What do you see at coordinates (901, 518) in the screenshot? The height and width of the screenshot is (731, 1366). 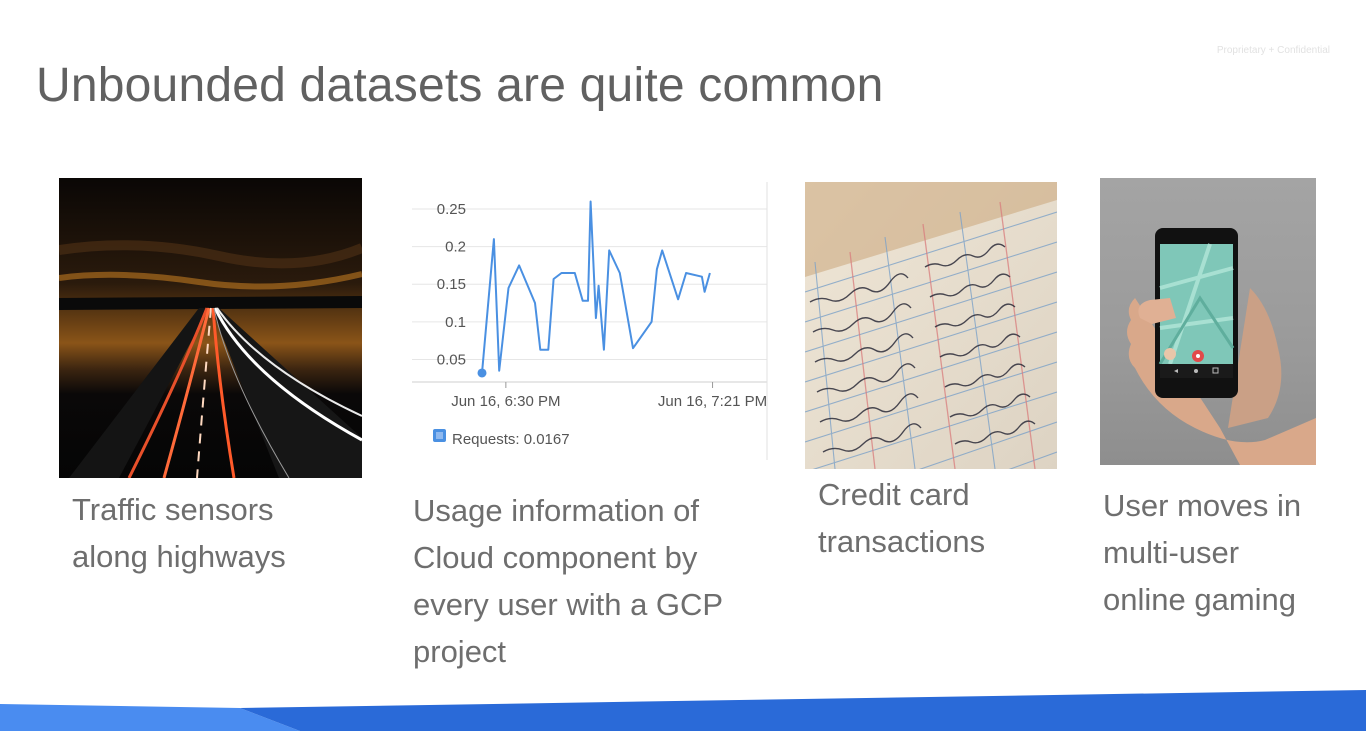 I see `caption-credit: Credit card transactions` at bounding box center [901, 518].